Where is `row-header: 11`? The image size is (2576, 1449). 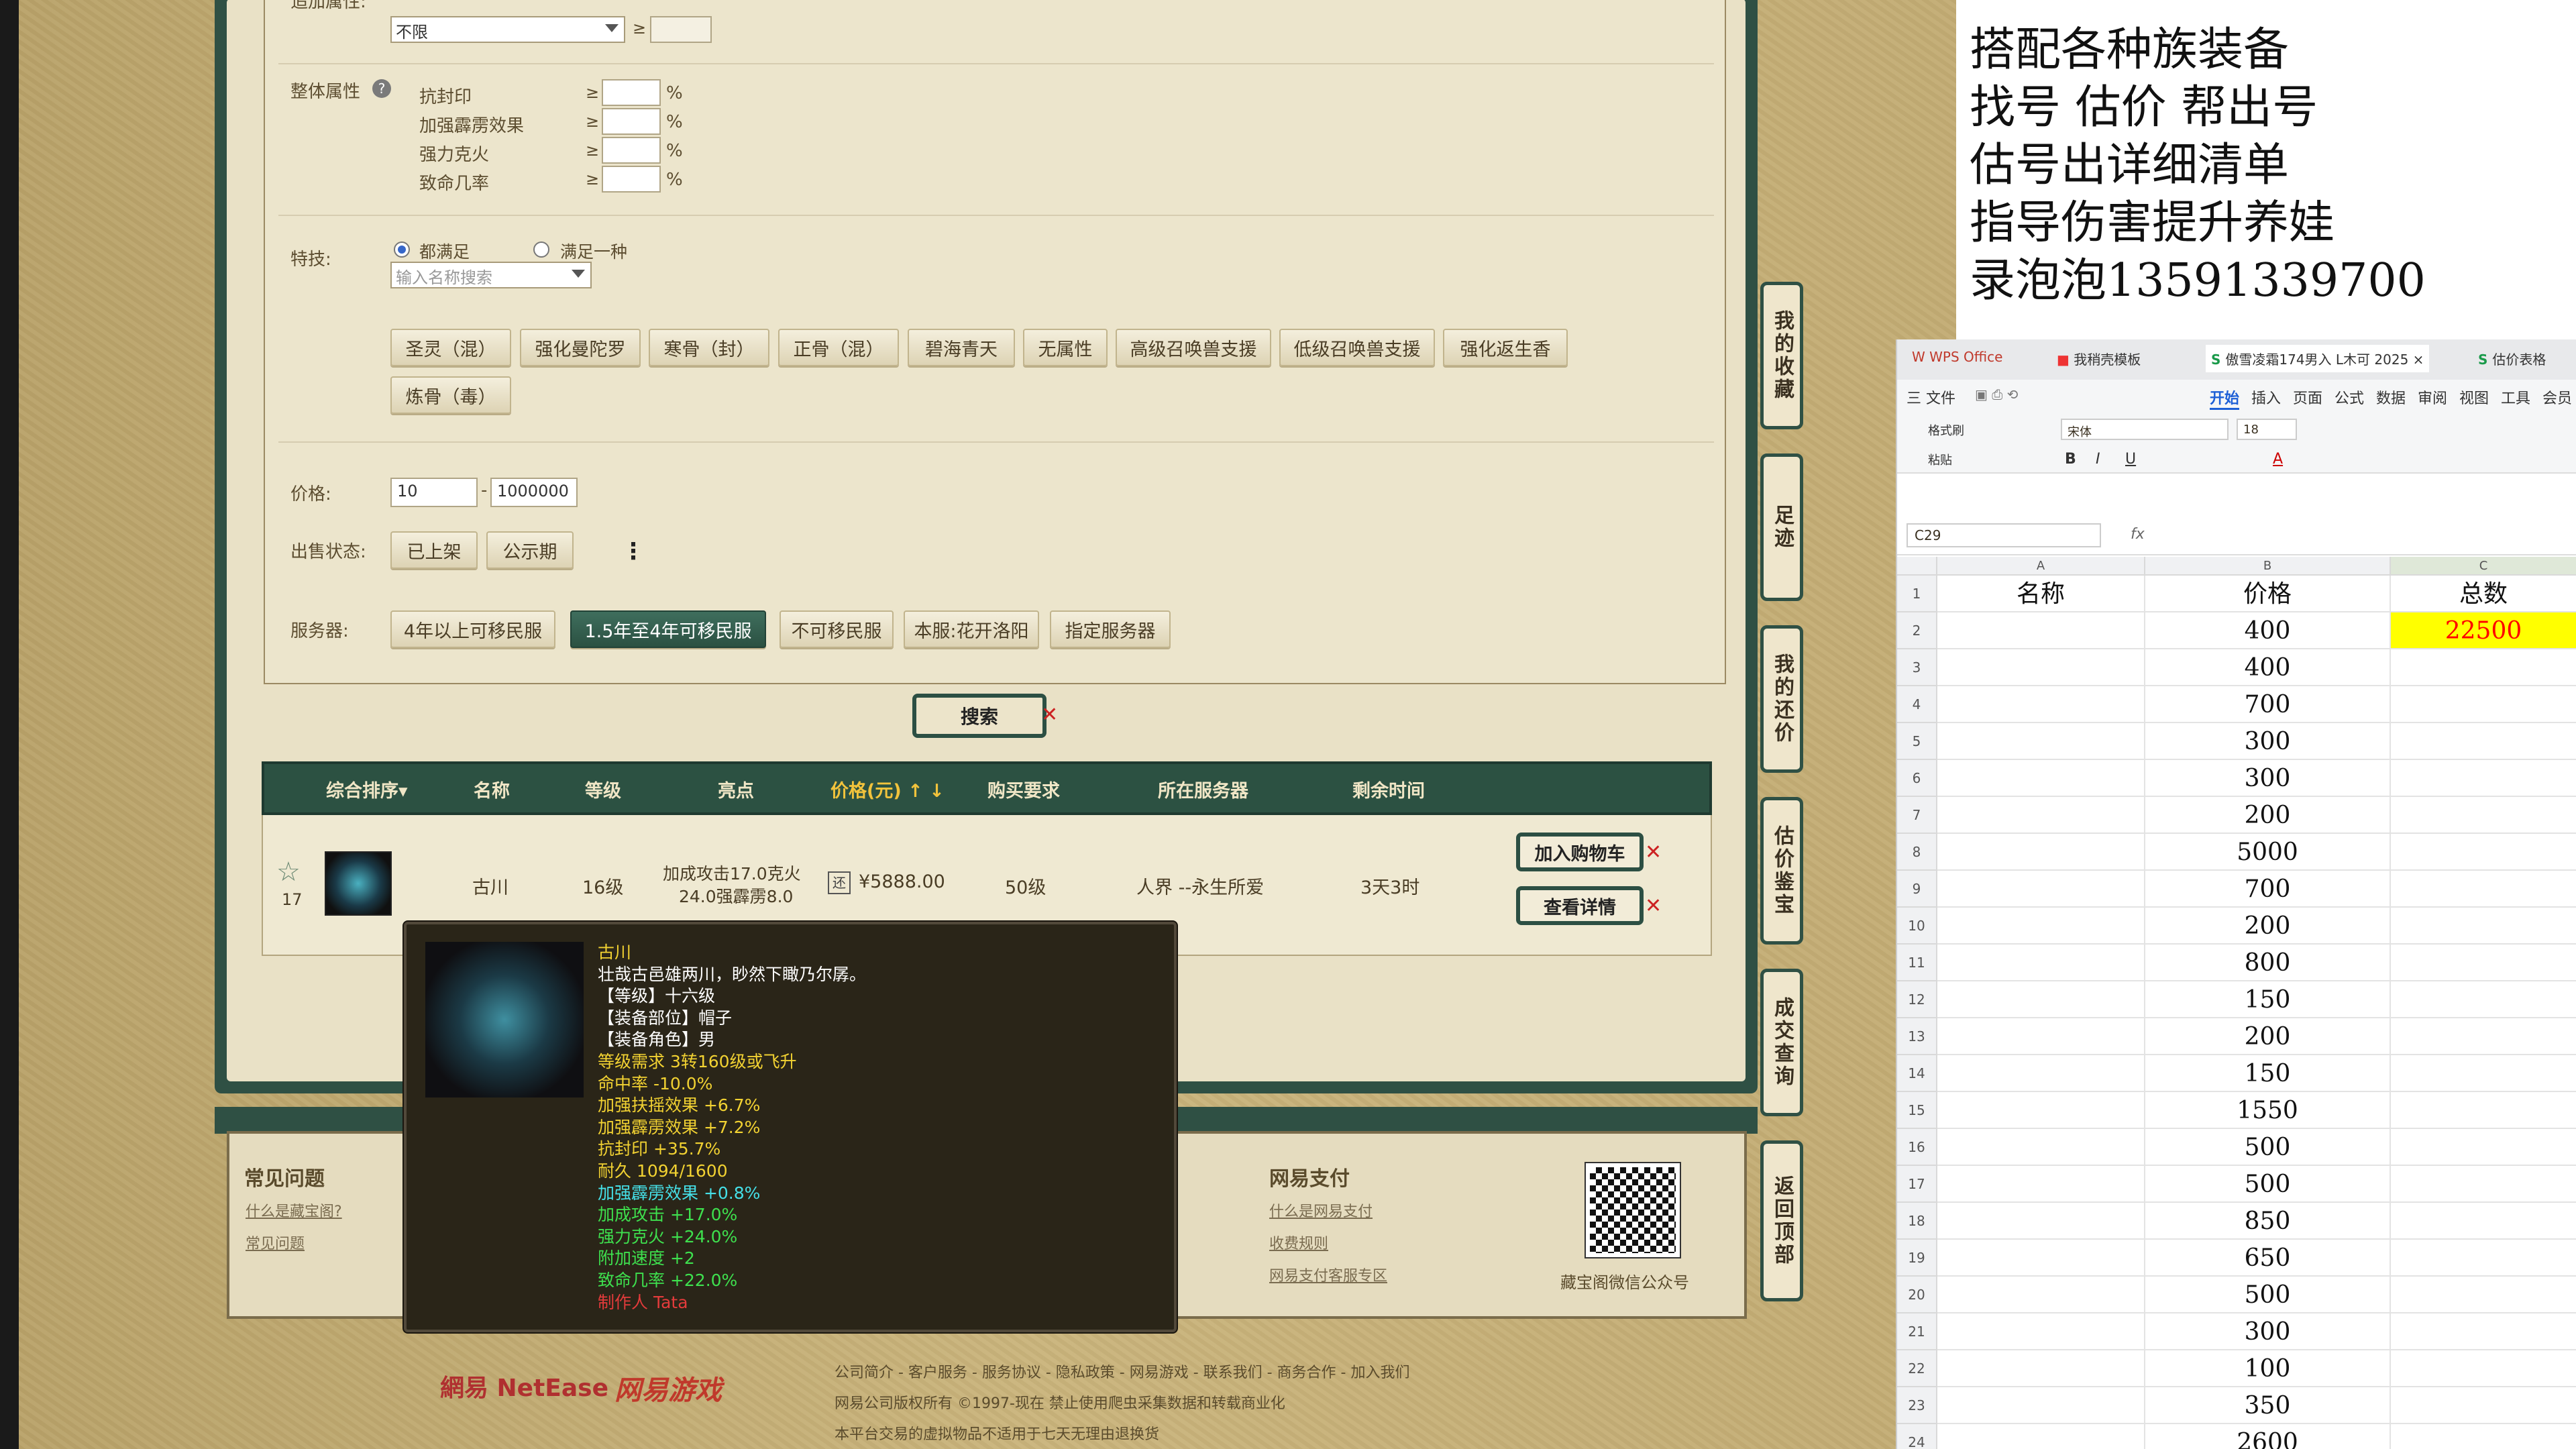
row-header: 11 is located at coordinates (1917, 963).